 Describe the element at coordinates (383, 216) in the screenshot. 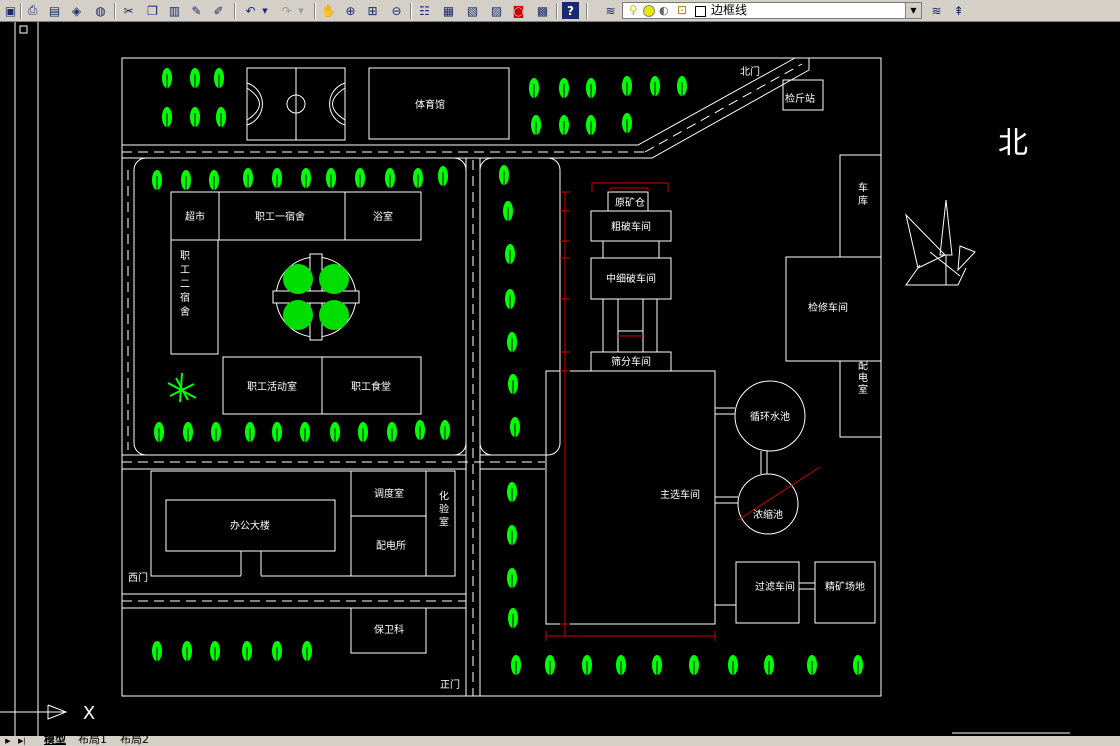

I see `bath-label: 浴室` at that location.